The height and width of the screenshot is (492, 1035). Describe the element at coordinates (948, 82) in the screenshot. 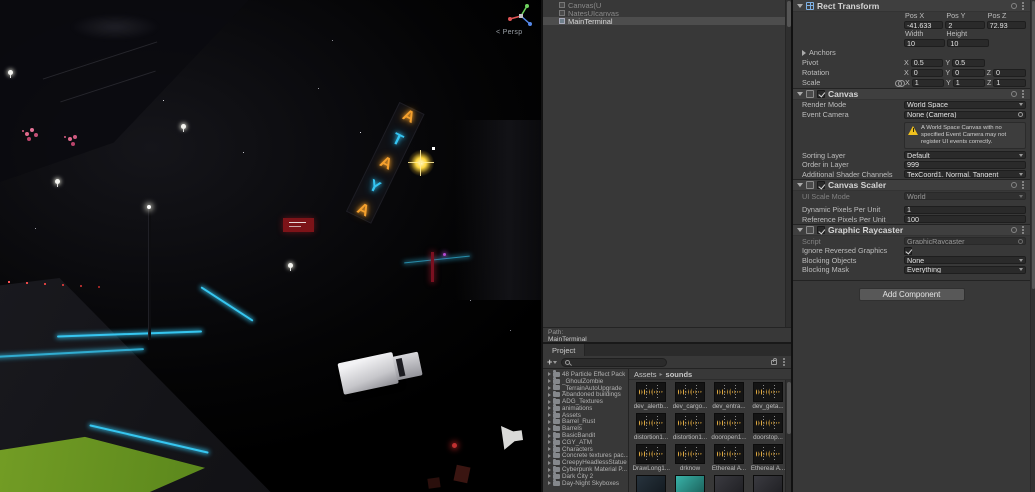

I see `axis-y-label: Y` at that location.